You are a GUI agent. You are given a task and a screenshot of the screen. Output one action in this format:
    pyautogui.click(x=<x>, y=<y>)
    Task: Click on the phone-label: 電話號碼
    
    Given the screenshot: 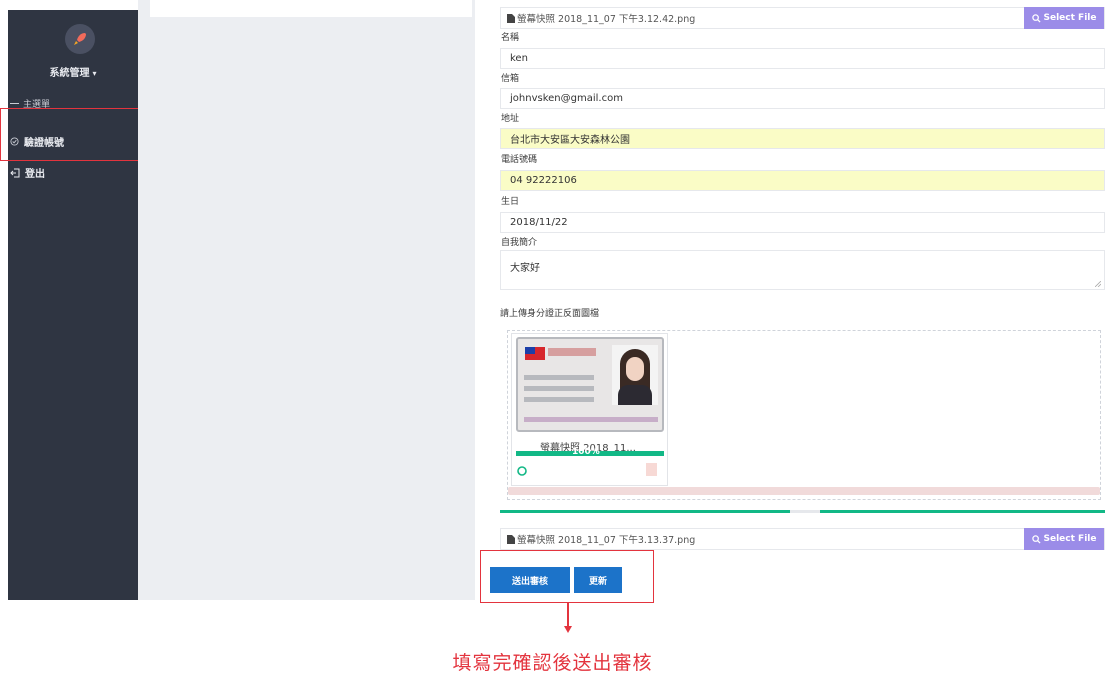 What is the action you would take?
    pyautogui.click(x=519, y=160)
    